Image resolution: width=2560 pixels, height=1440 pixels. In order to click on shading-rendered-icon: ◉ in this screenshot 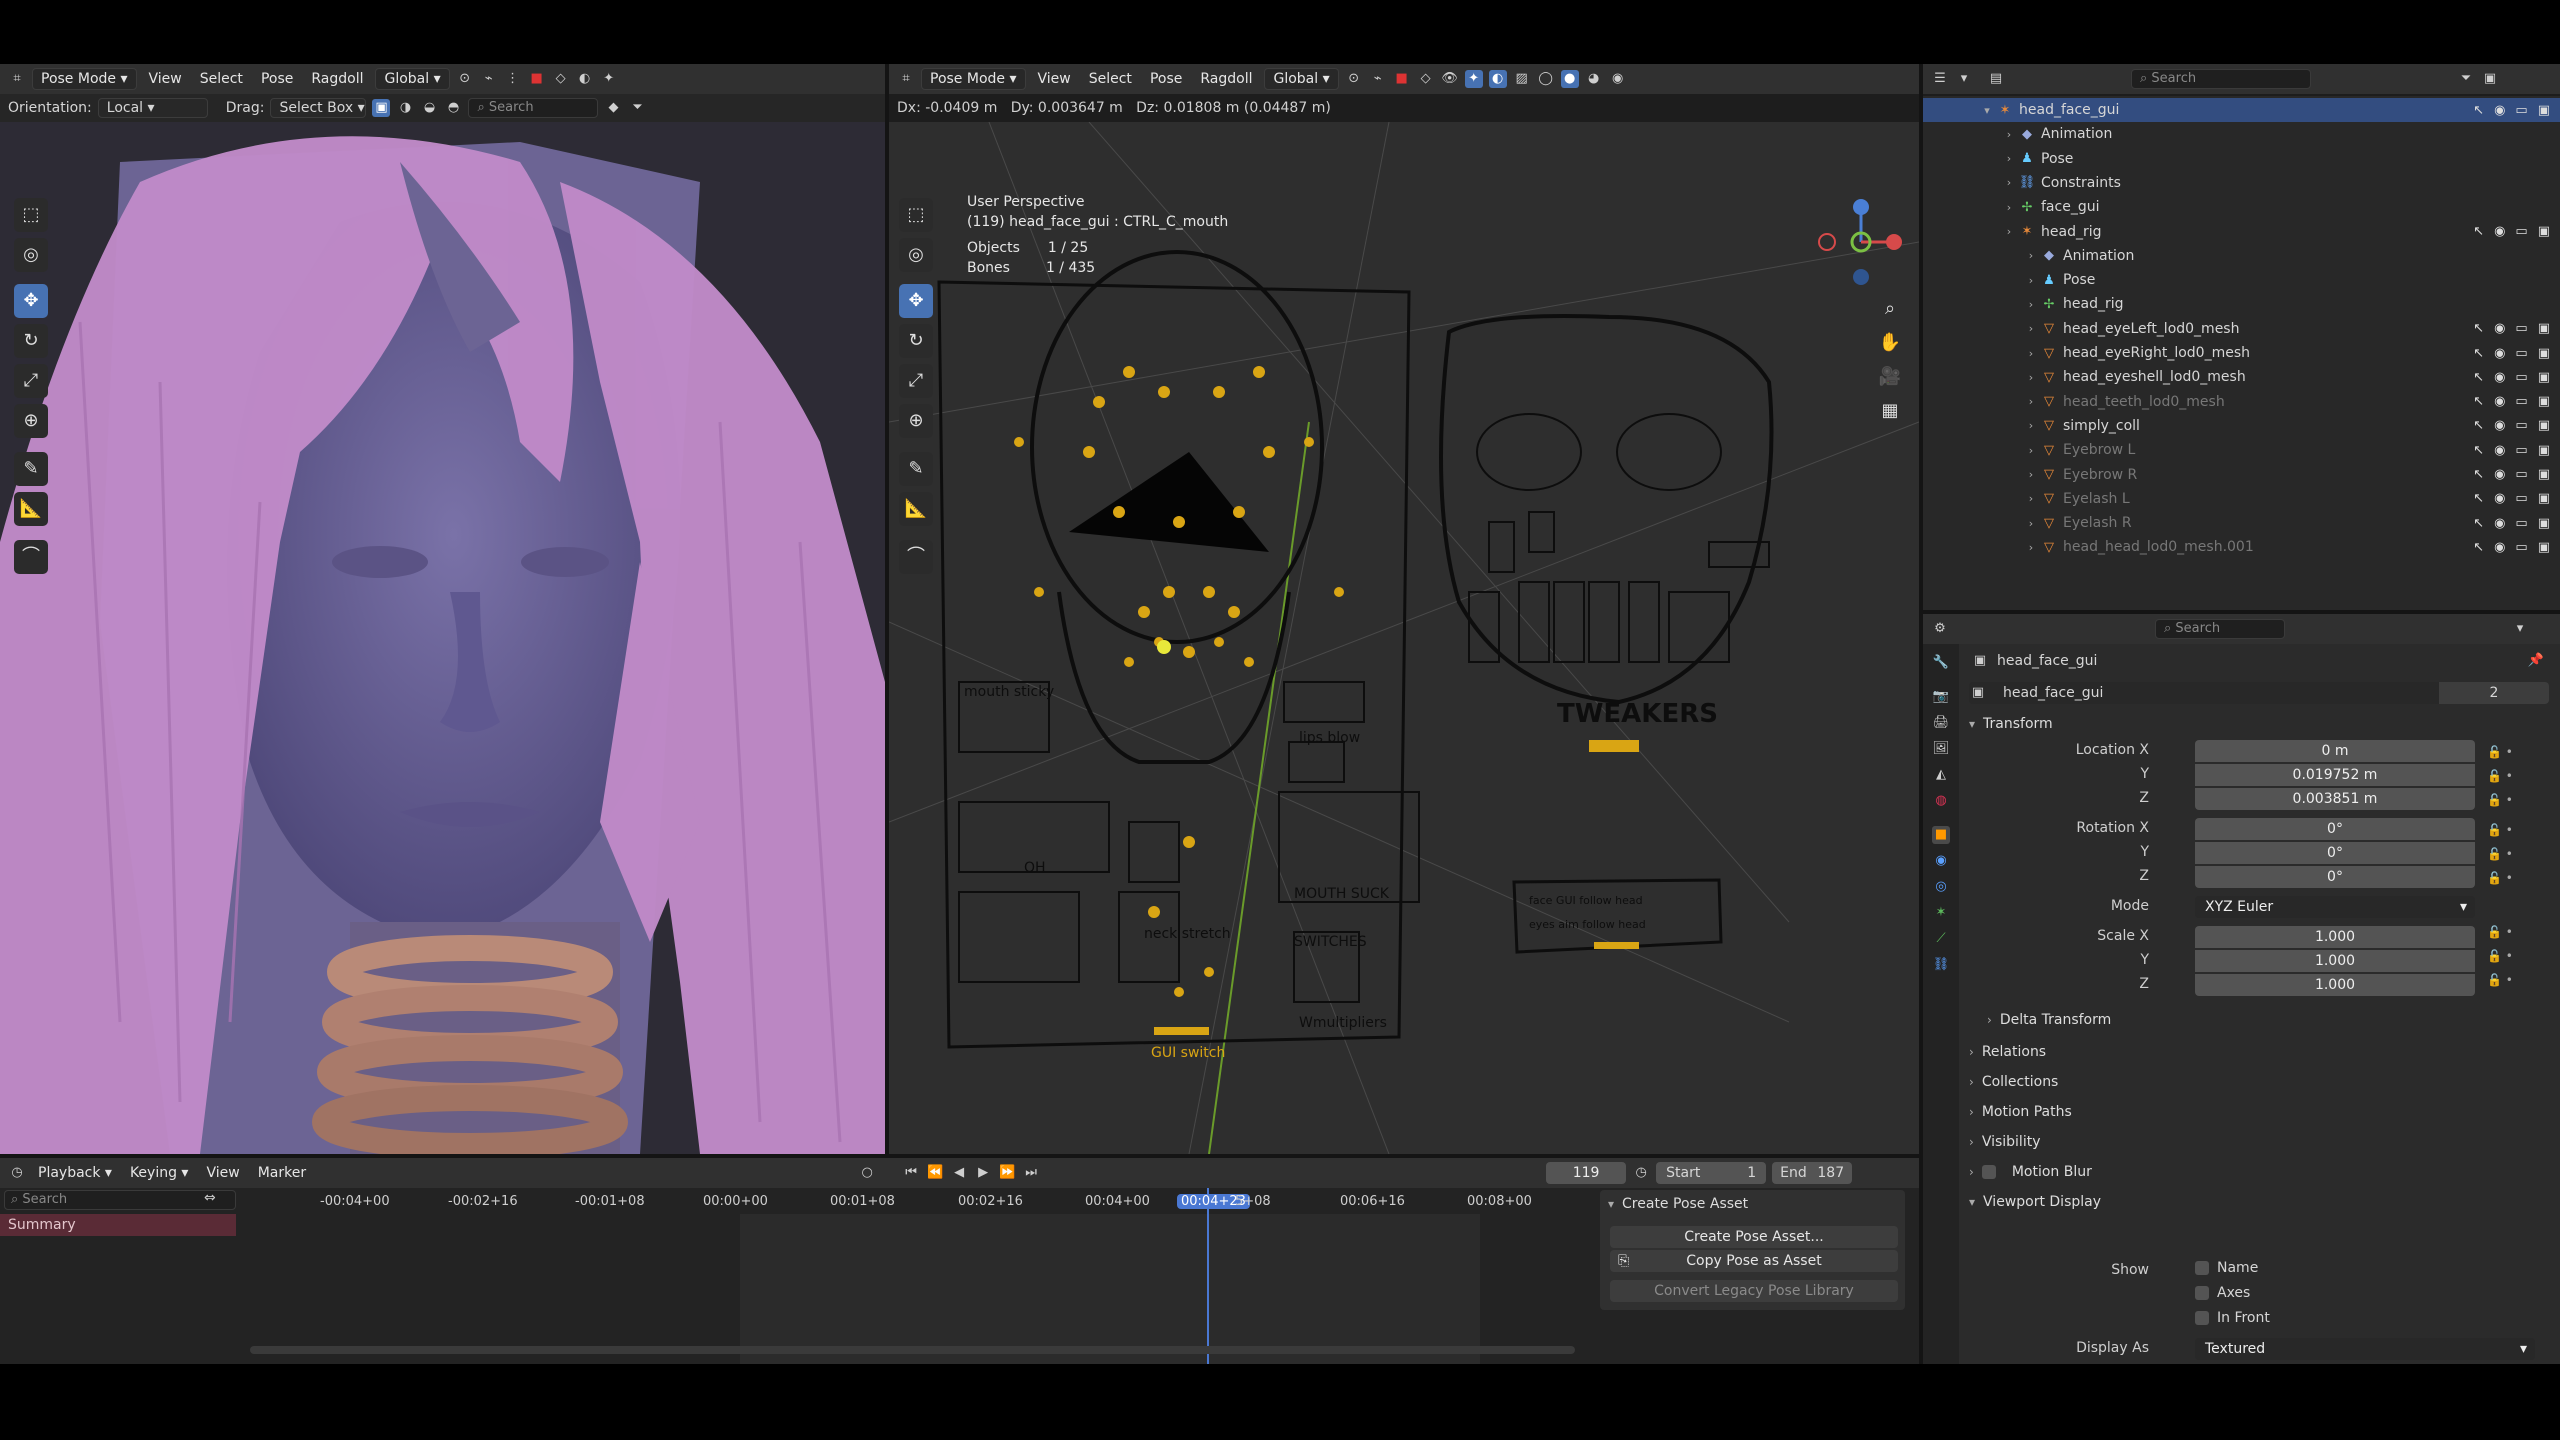, I will do `click(1618, 79)`.